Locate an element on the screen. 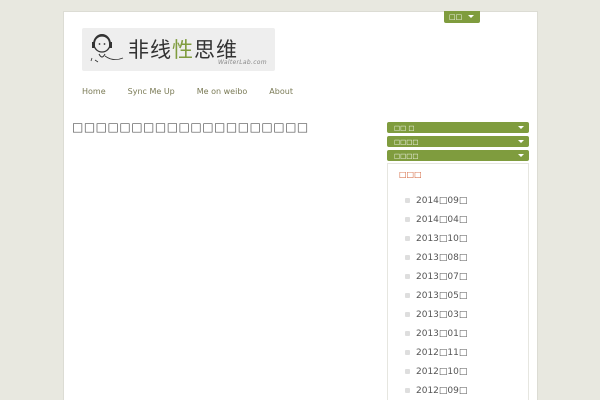 The height and width of the screenshot is (400, 600). nav-item-me-on-weibo: Me on weibo is located at coordinates (222, 94).